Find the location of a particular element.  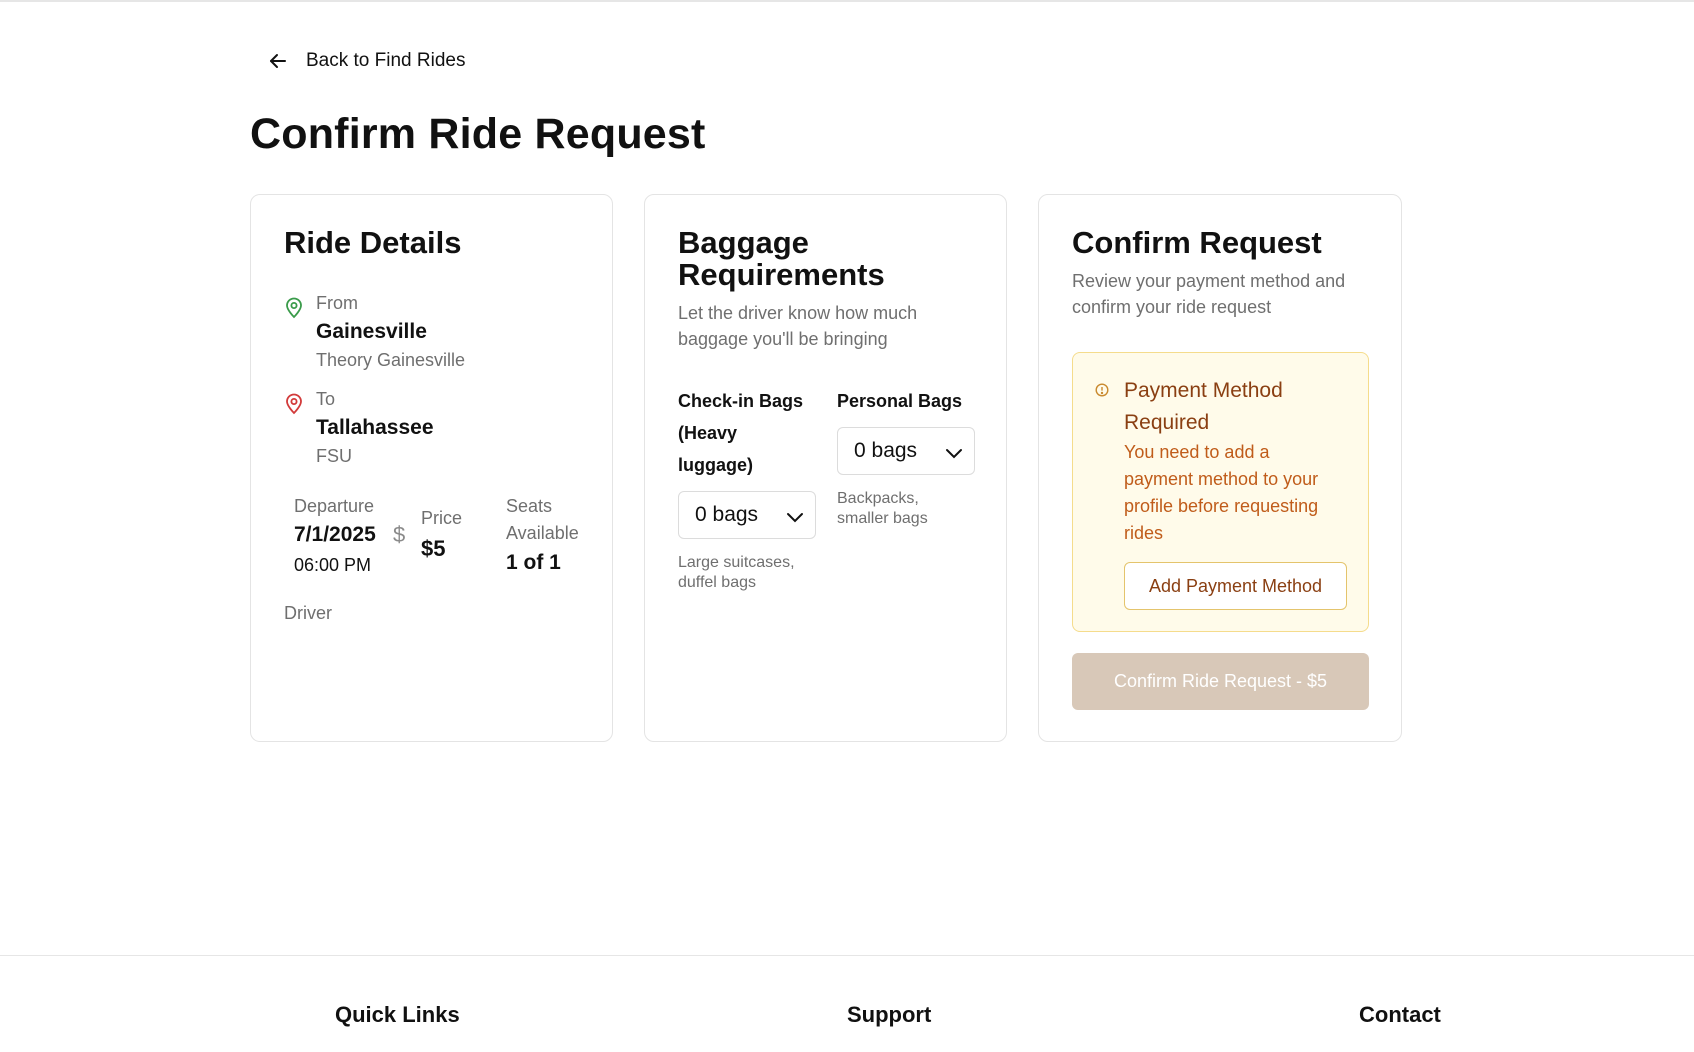

alert-body-line1: You need to add a is located at coordinates (1197, 452).